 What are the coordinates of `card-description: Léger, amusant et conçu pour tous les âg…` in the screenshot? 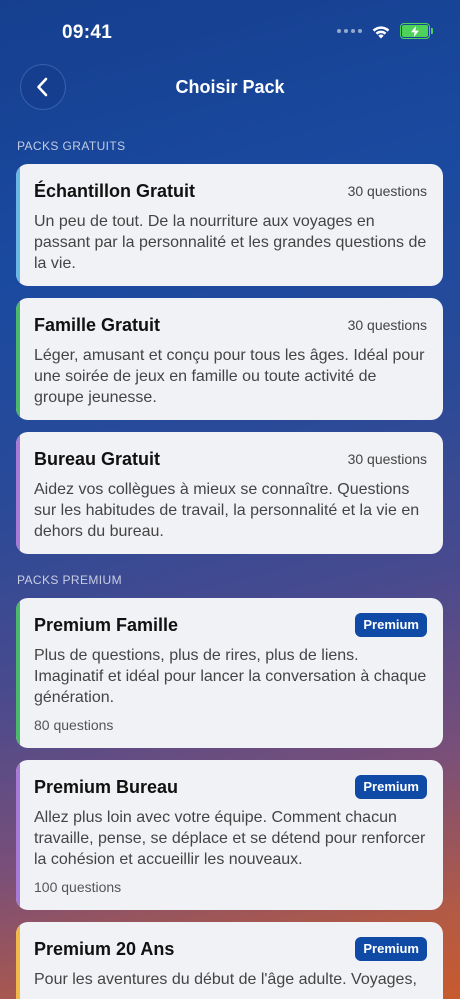 It's located at (229, 376).